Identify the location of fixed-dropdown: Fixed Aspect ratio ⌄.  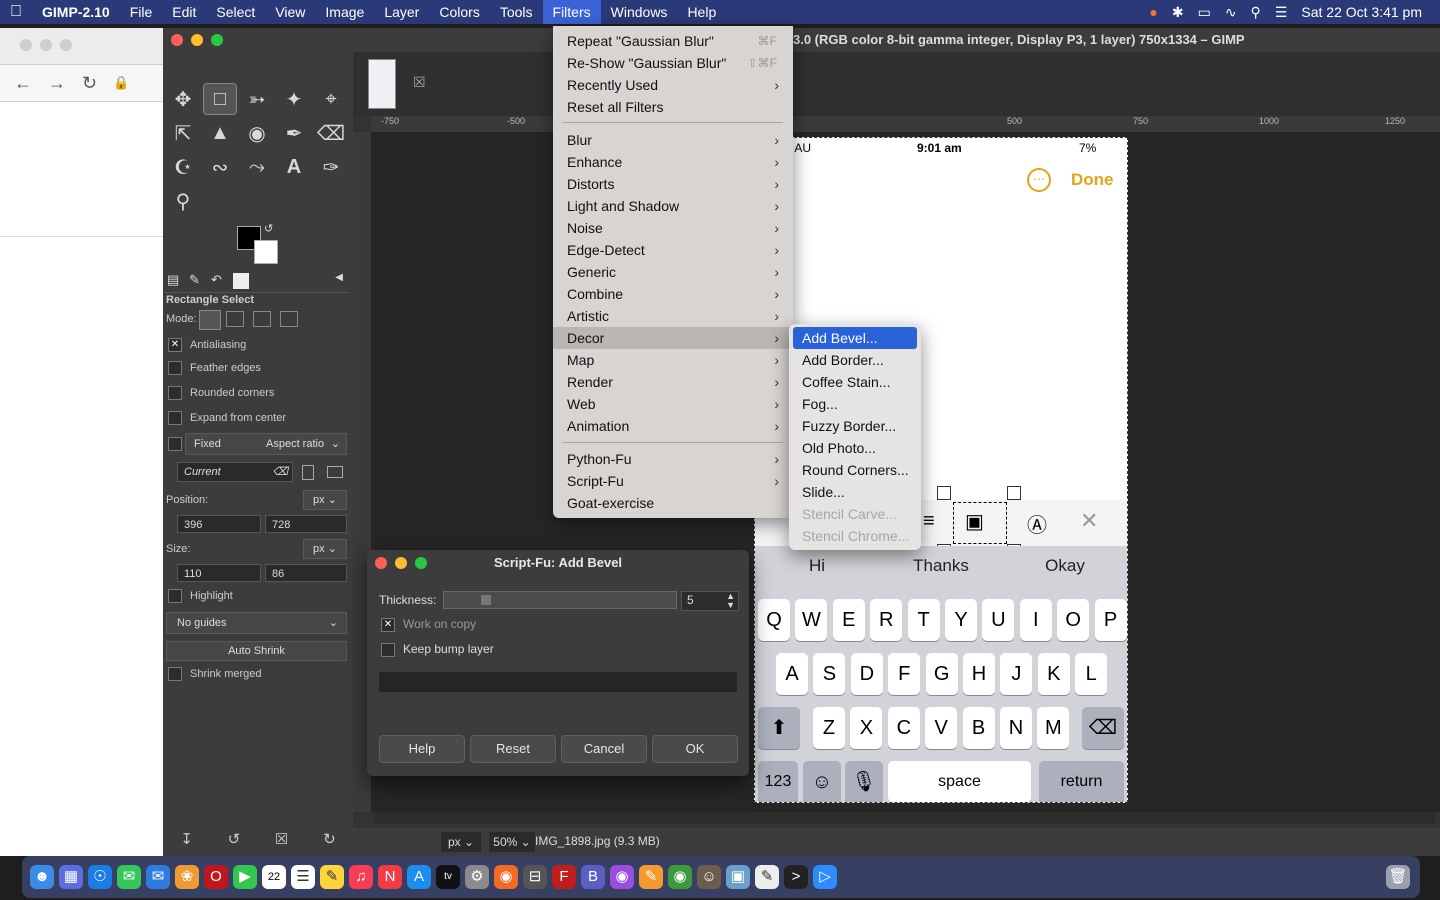
(266, 444).